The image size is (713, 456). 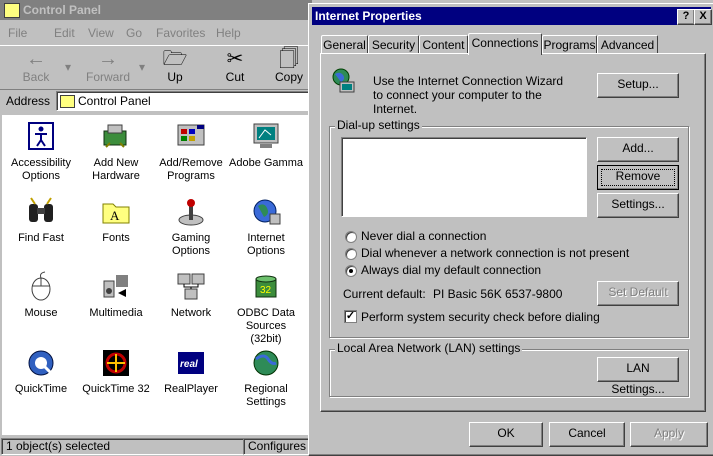 What do you see at coordinates (266, 163) in the screenshot?
I see `control-panel-item-label: Adobe Gamma` at bounding box center [266, 163].